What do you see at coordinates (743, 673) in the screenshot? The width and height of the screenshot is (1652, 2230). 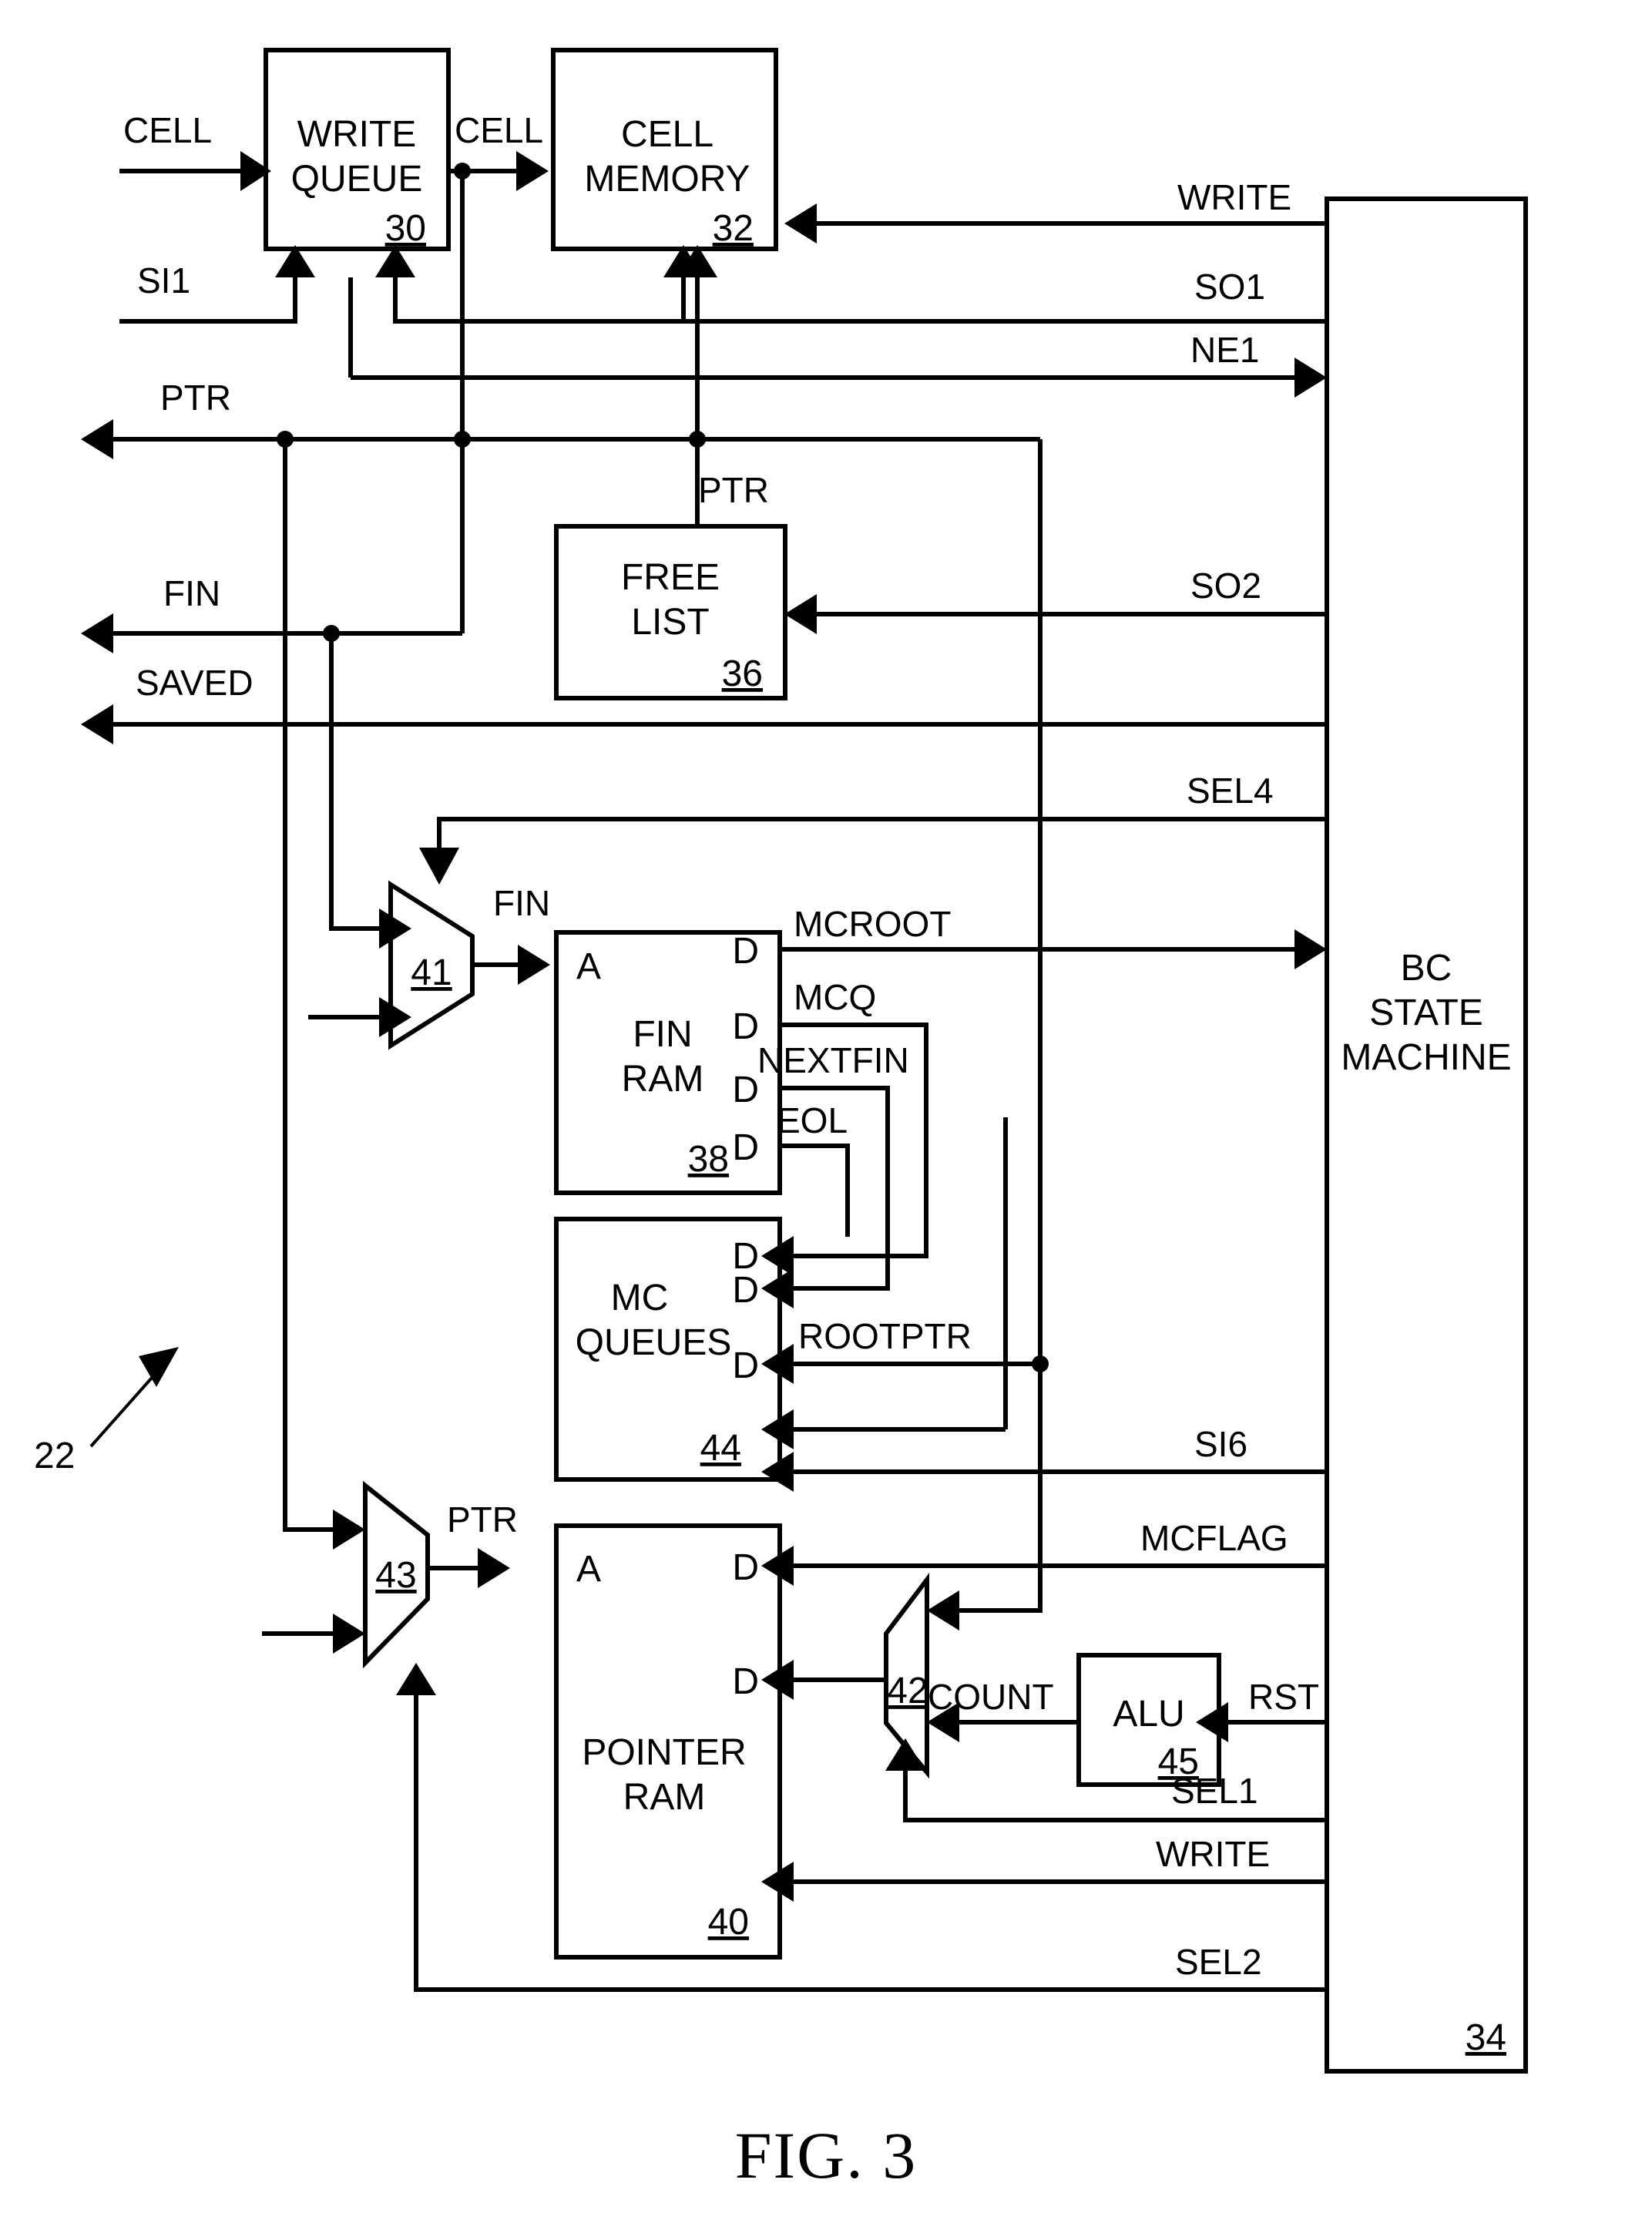 I see `block-free-list-ref: 36` at bounding box center [743, 673].